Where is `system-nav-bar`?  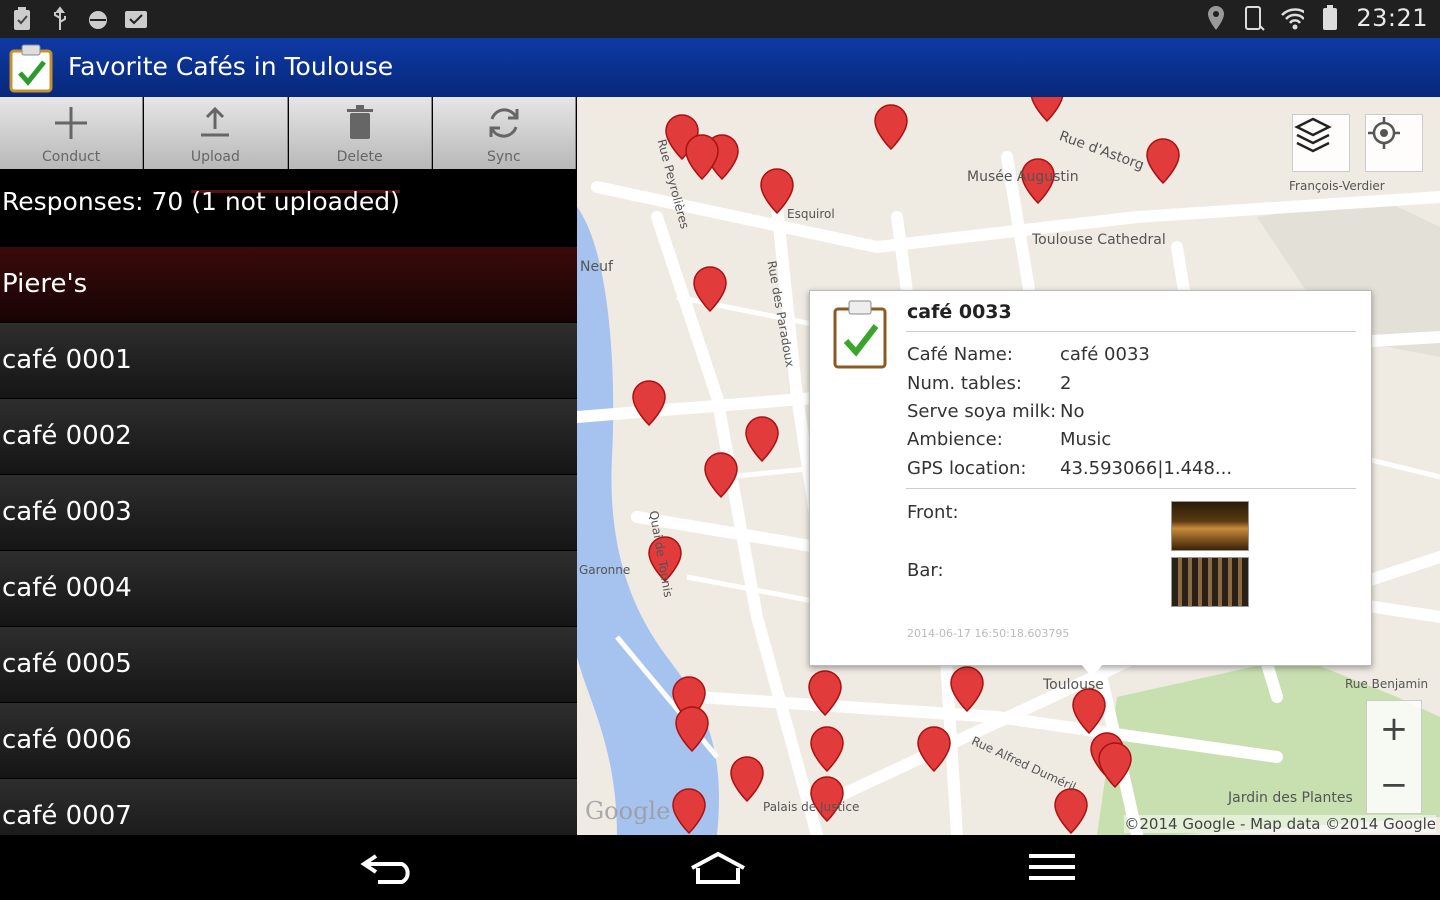
system-nav-bar is located at coordinates (720, 867).